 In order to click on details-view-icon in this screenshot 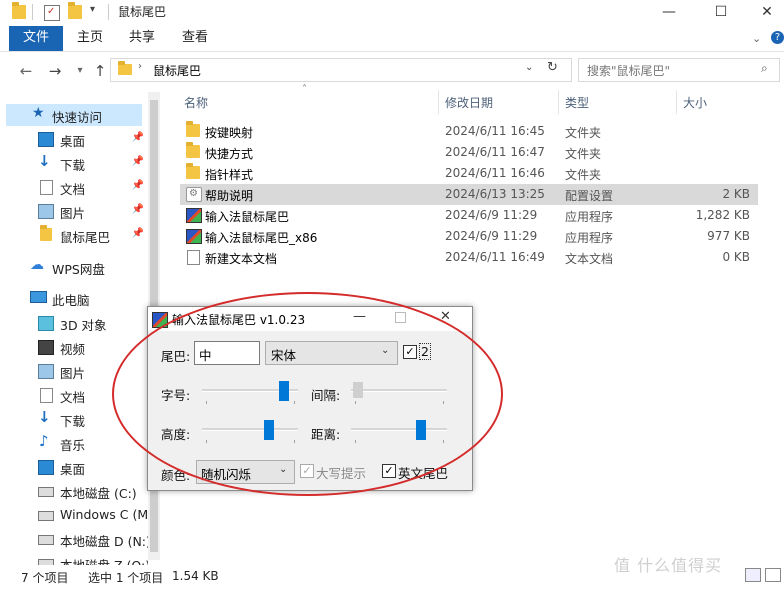, I will do `click(753, 575)`.